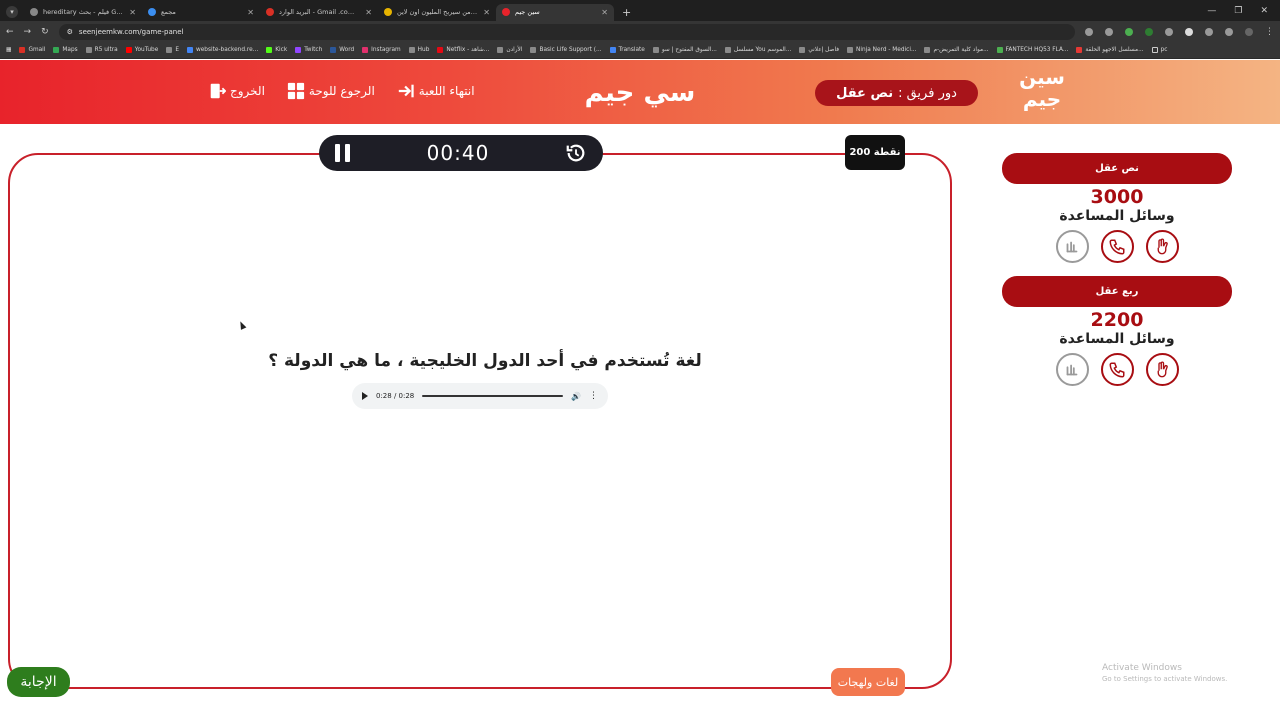  I want to click on folder-icon, so click(1154, 50).